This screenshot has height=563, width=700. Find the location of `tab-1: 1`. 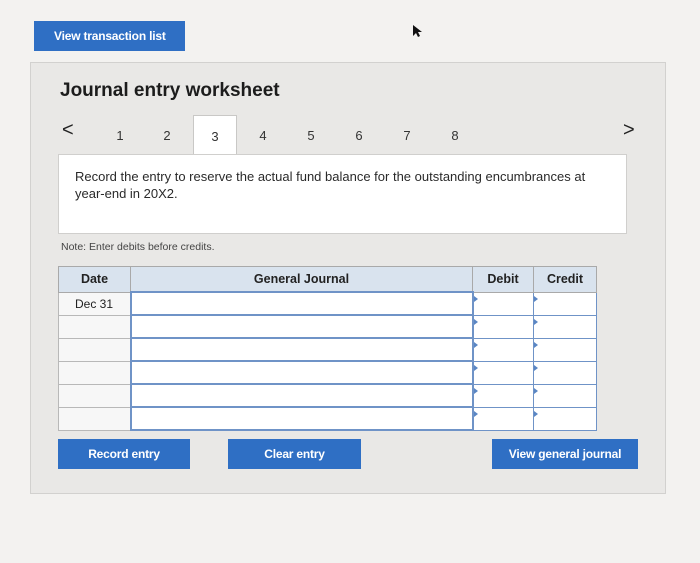

tab-1: 1 is located at coordinates (120, 135).